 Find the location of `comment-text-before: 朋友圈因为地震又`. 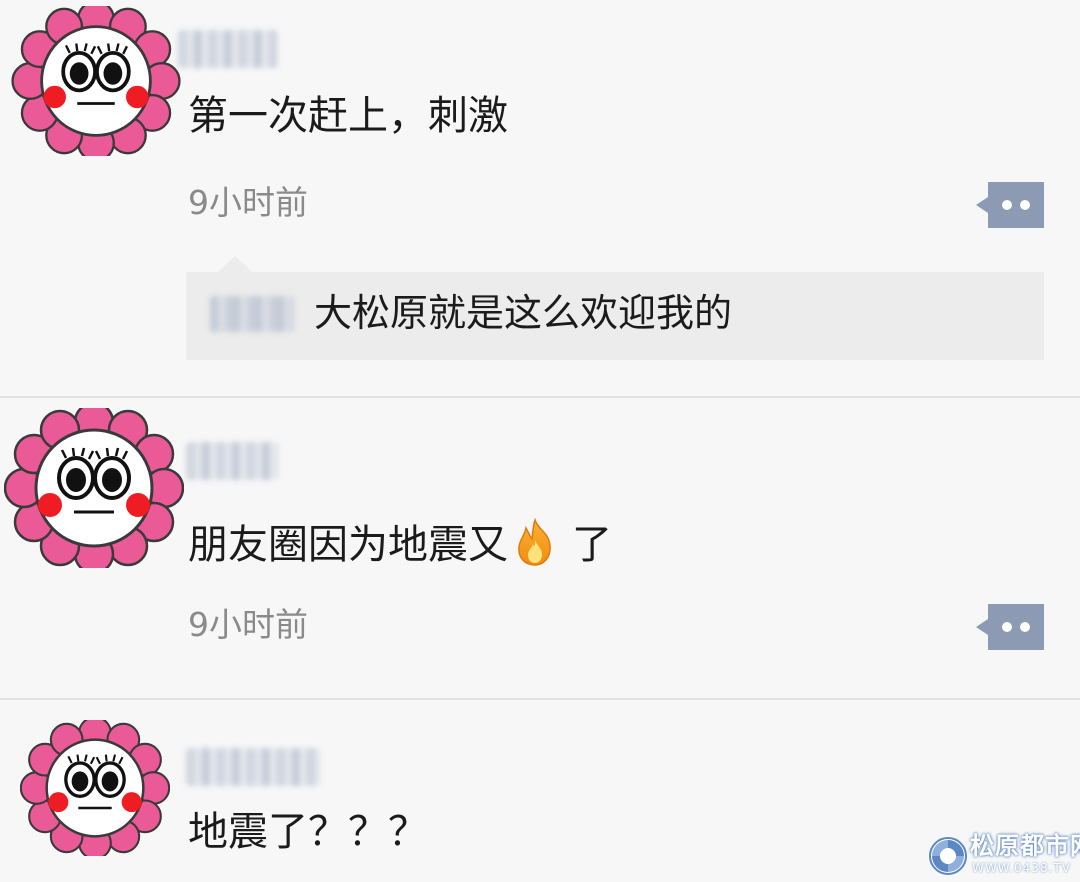

comment-text-before: 朋友圈因为地震又 is located at coordinates (348, 545).